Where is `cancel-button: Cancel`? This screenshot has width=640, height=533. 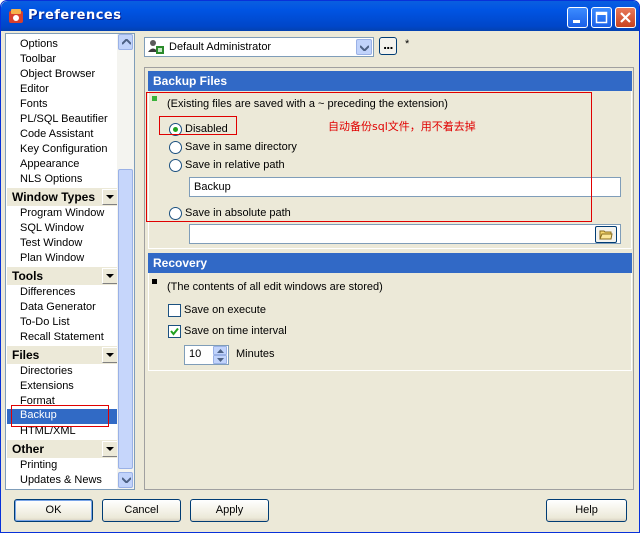 cancel-button: Cancel is located at coordinates (141, 510).